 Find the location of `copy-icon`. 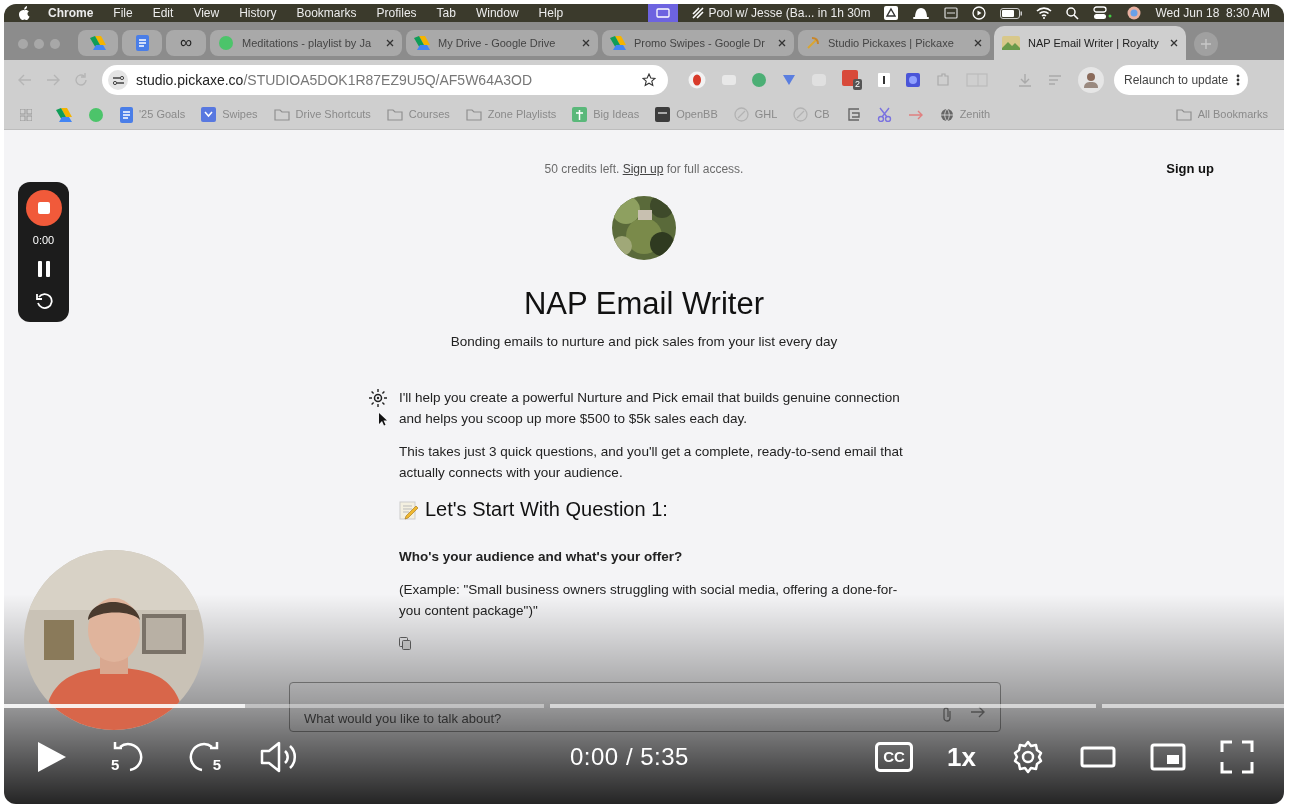

copy-icon is located at coordinates (405, 644).